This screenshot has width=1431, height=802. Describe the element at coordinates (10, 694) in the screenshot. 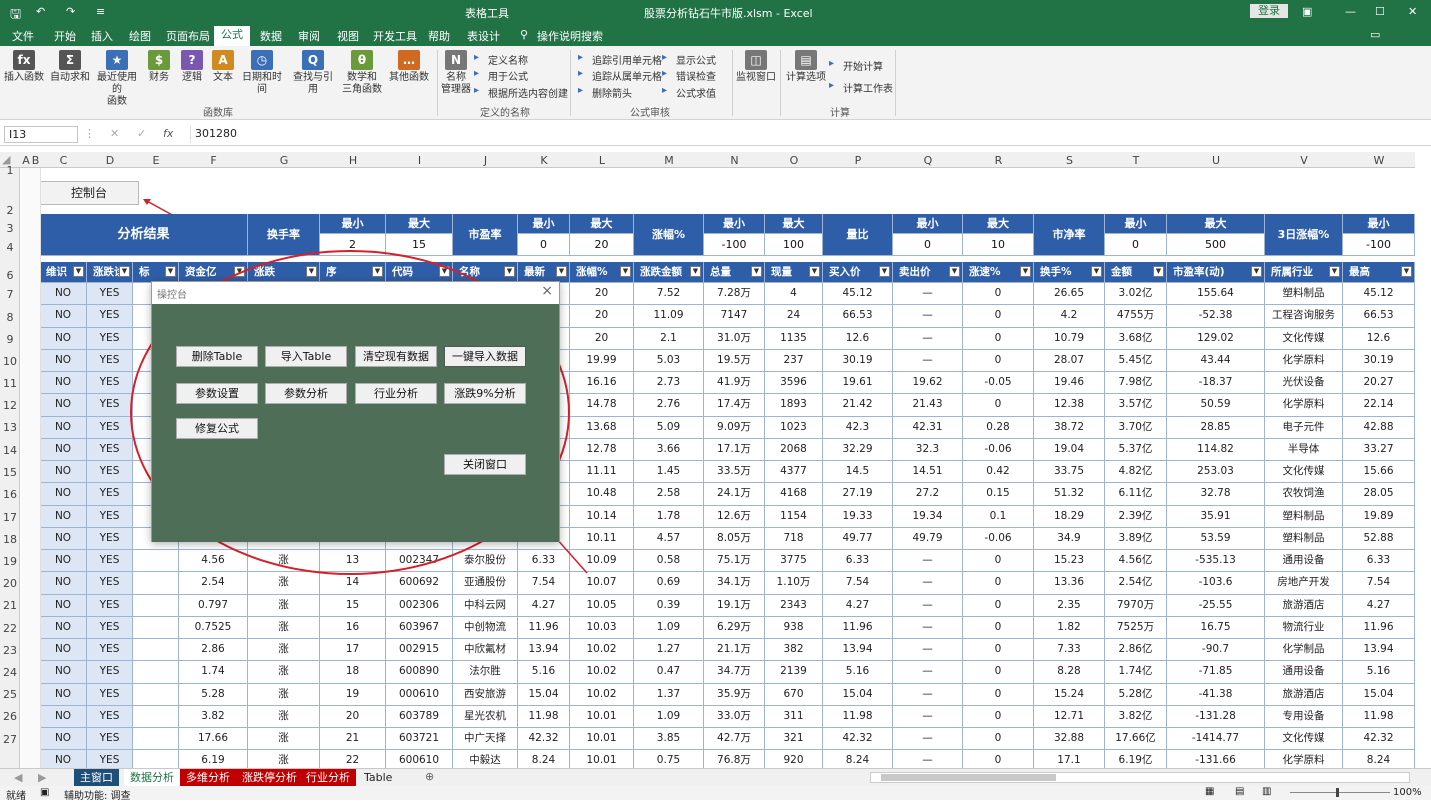

I see `row-header-25: 25` at that location.